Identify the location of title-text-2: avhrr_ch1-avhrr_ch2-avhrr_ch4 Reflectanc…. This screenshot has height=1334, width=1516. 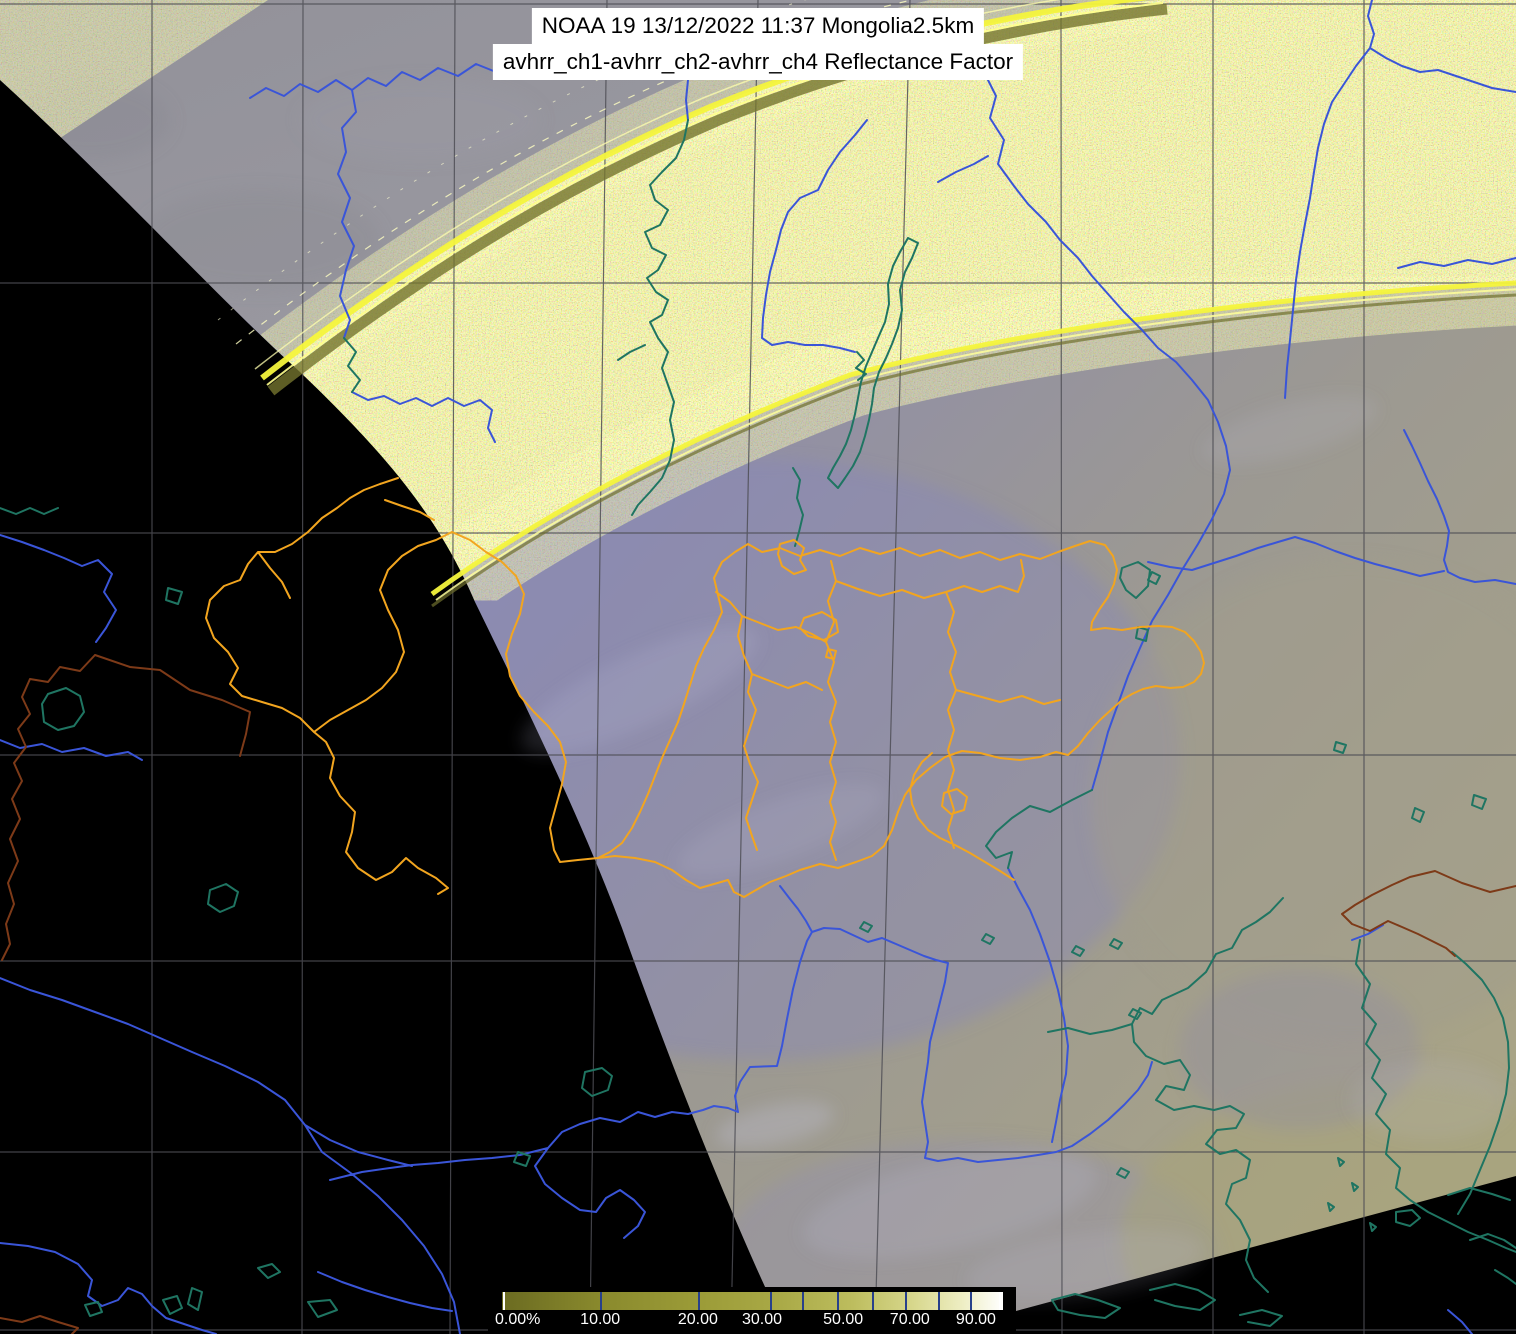
(758, 62).